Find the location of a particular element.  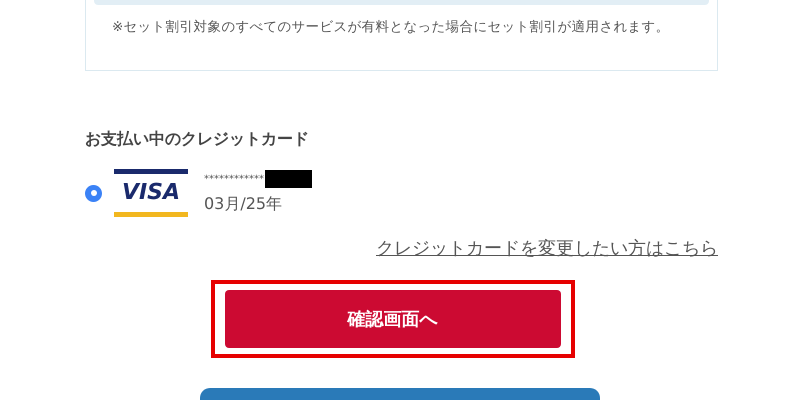

section-title: お支払い中のクレジットカード is located at coordinates (197, 139).